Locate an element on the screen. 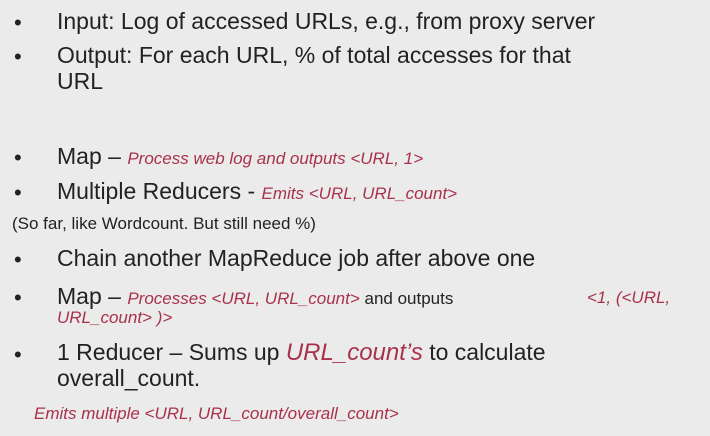 The image size is (710, 436). second-map-detail: Processes <URL, URL_count> is located at coordinates (243, 298).